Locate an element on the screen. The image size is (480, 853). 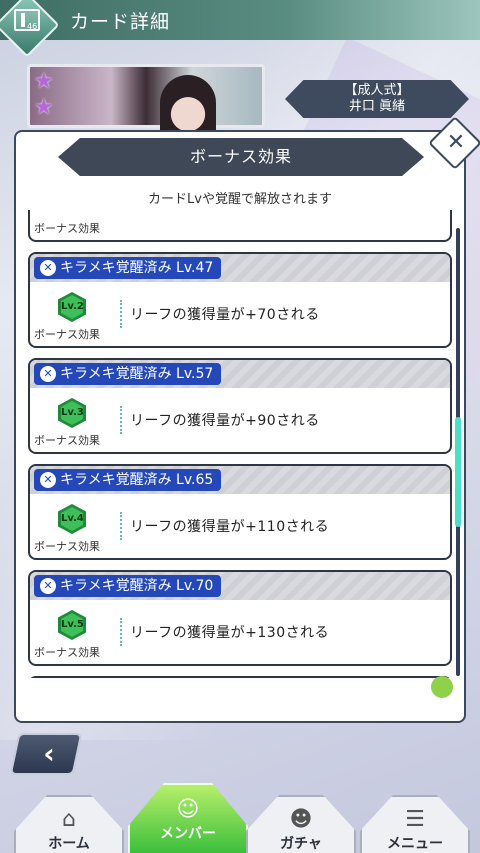
gacha-icon: ☻ is located at coordinates (301, 819).